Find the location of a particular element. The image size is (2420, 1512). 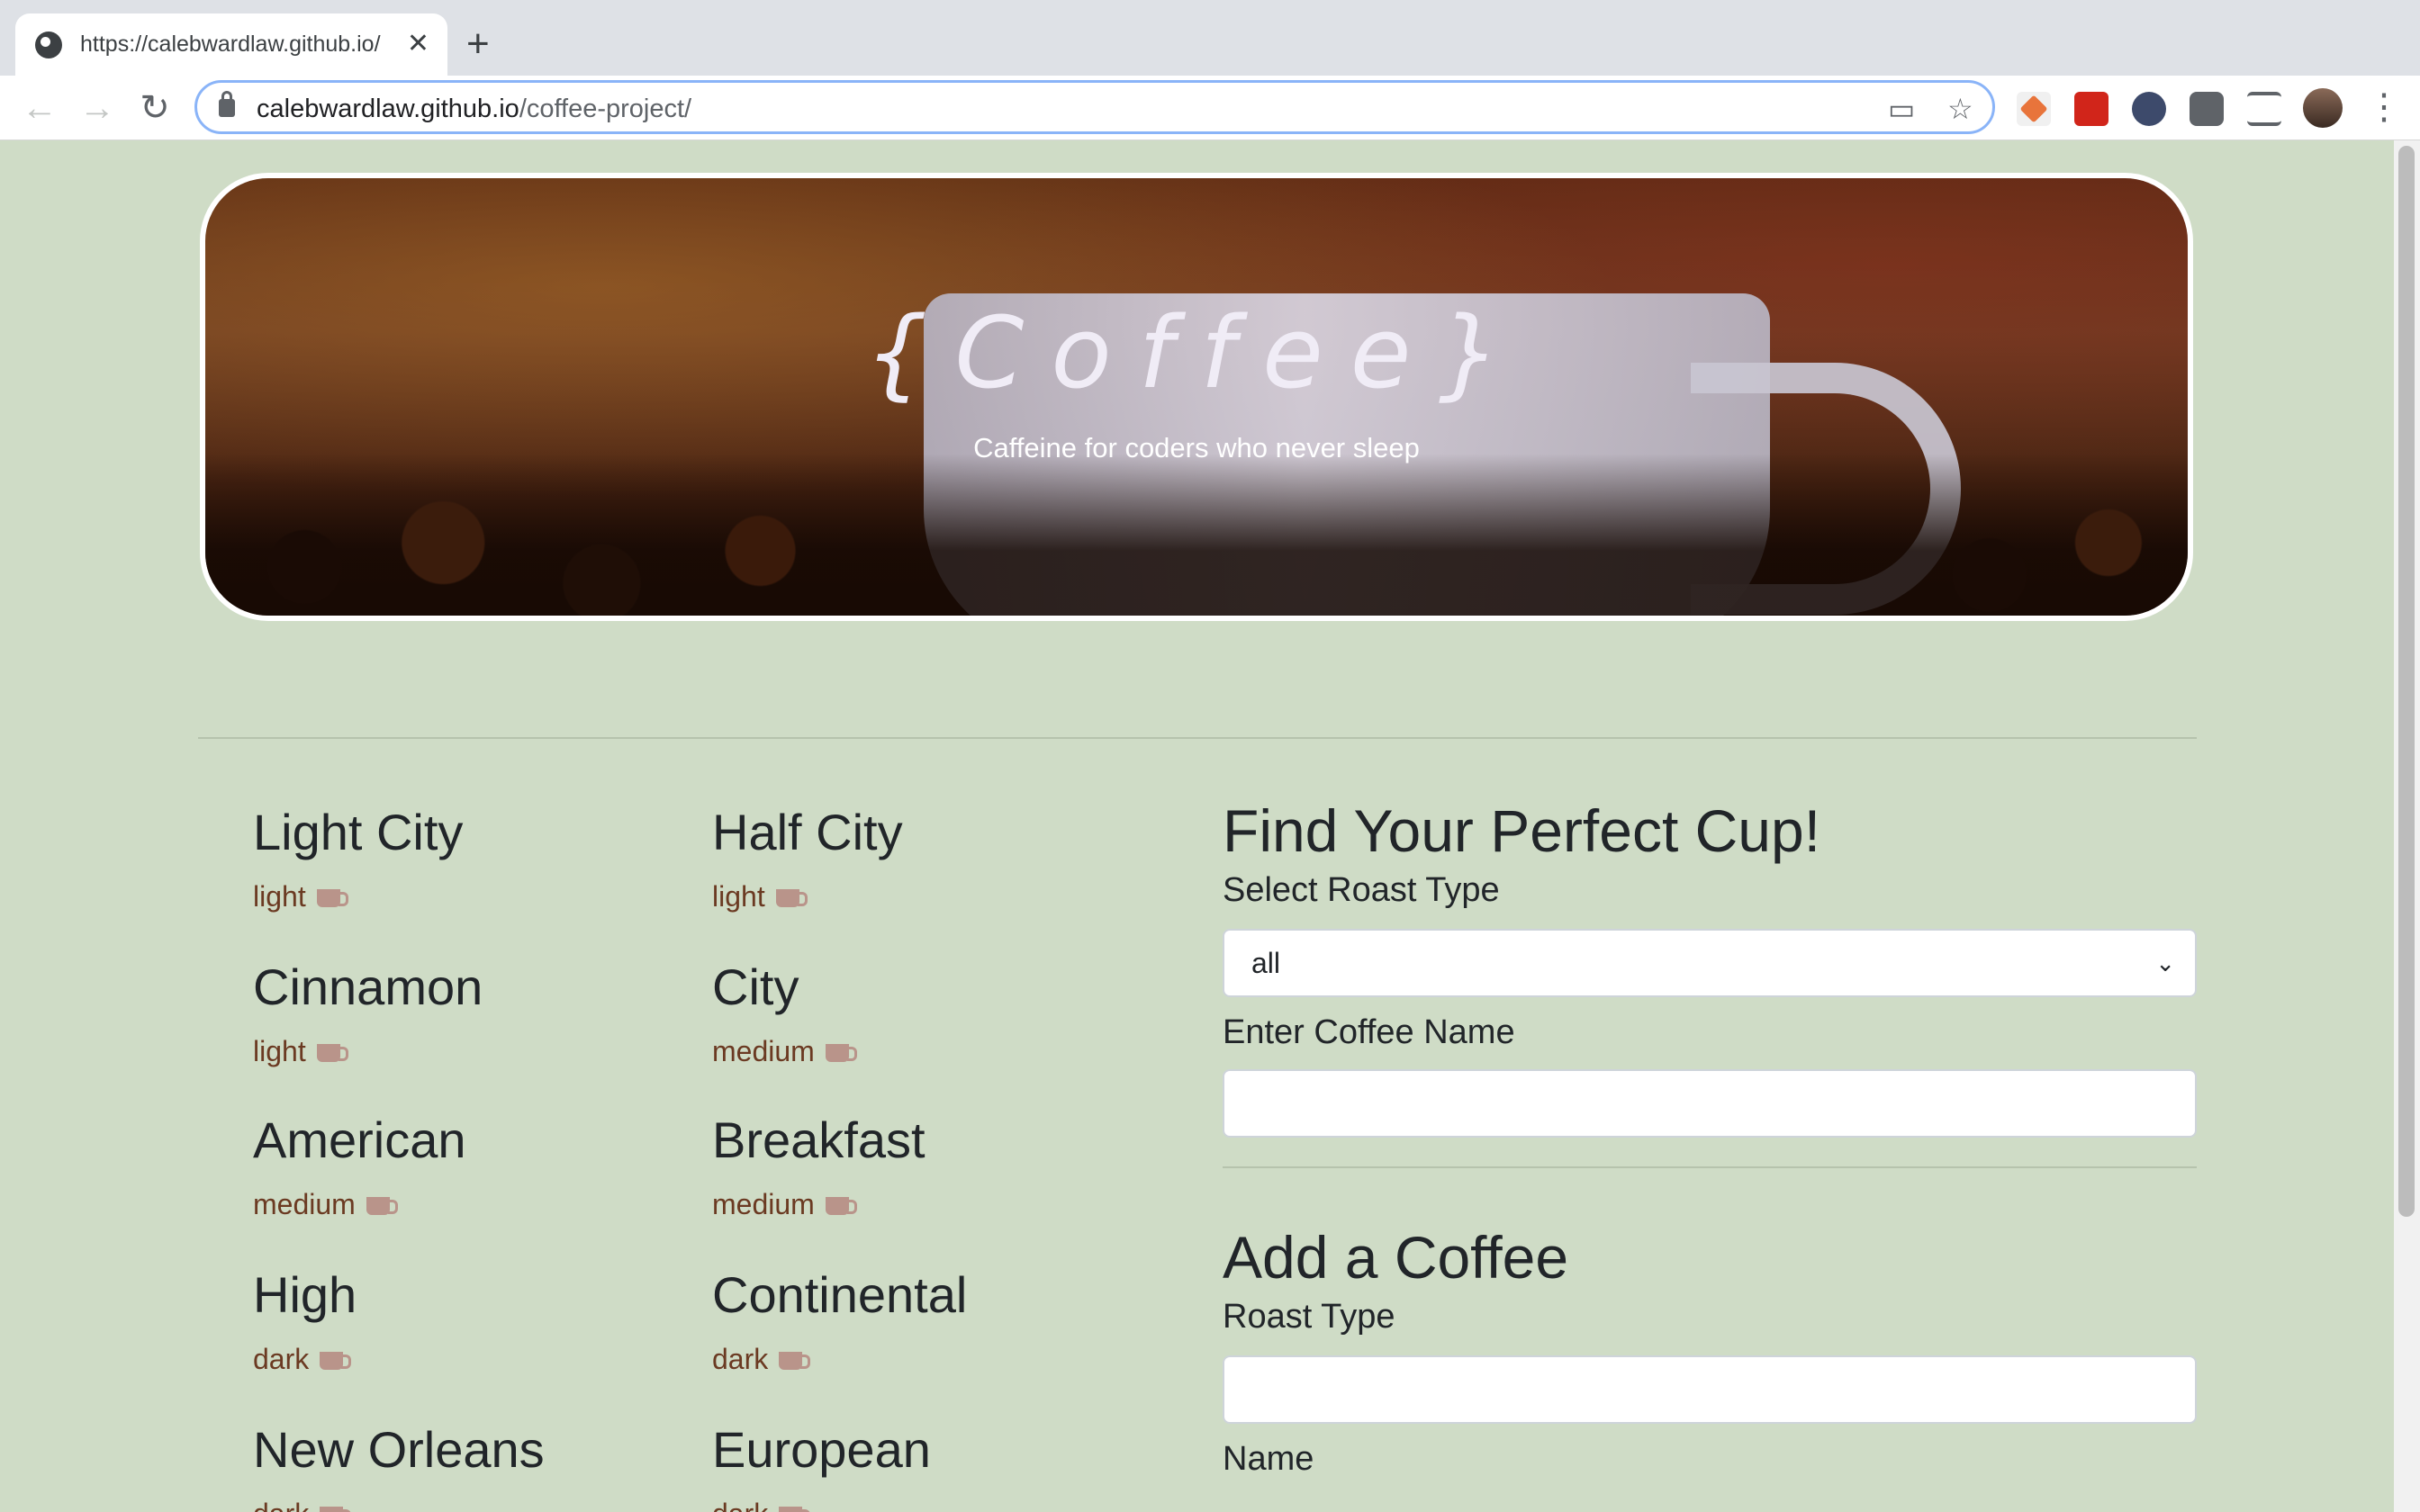

chevron-down-icon: ⌄ is located at coordinates (2165, 963).